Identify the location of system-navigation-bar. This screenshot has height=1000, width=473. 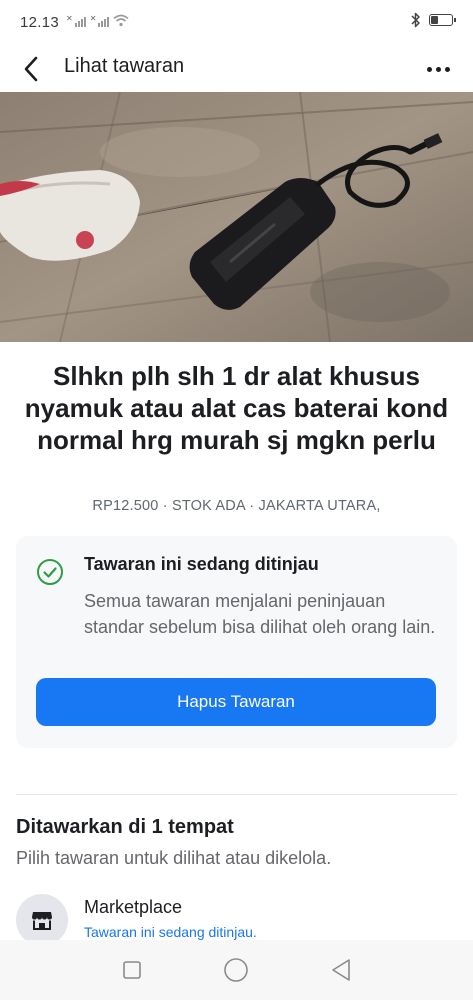
(236, 970).